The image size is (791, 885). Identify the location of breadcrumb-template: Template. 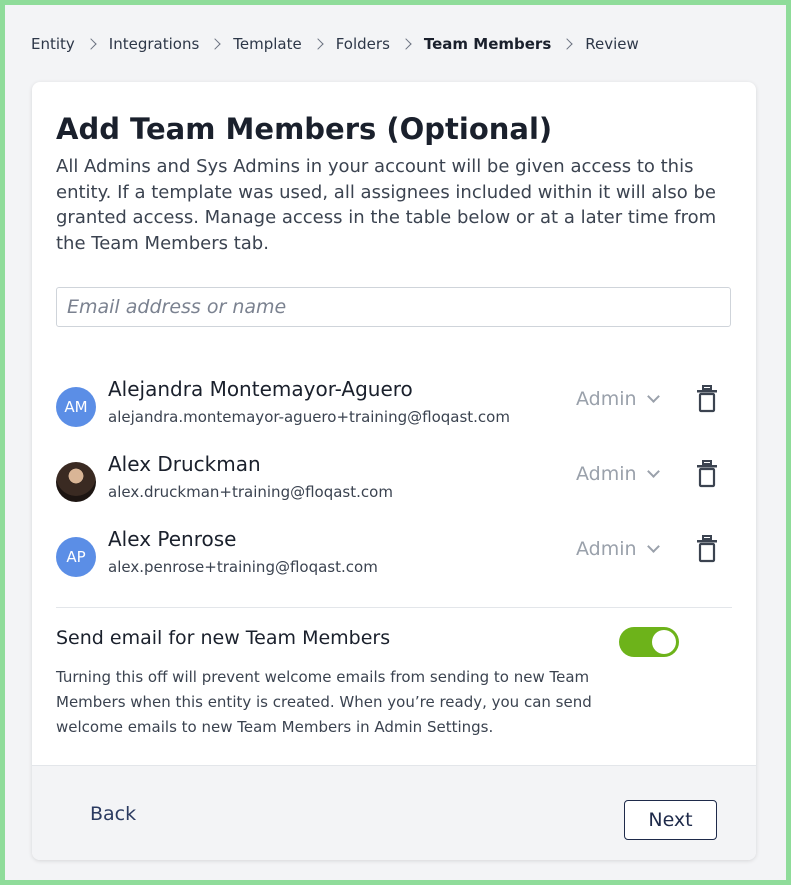
(267, 44).